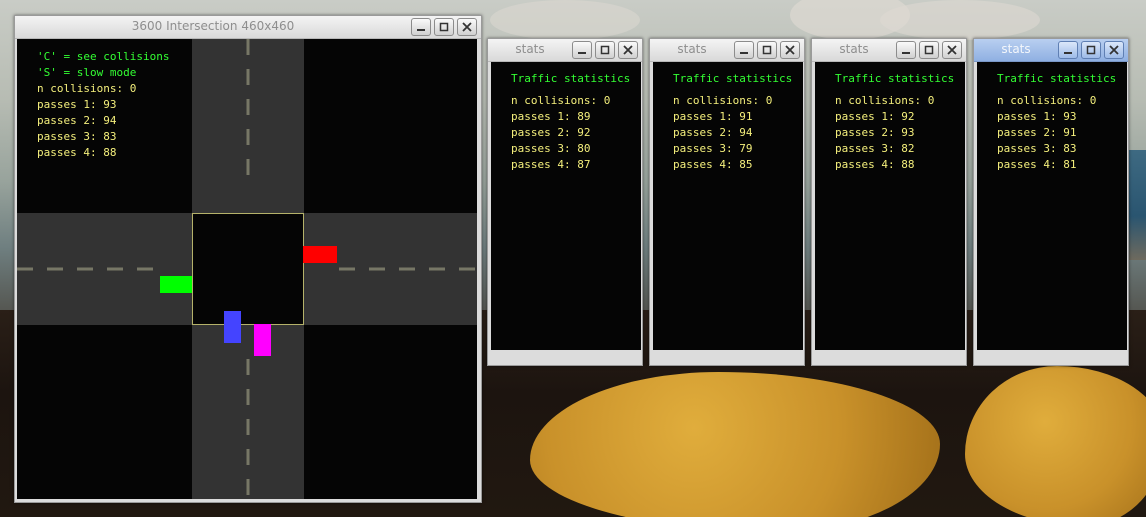 Image resolution: width=1146 pixels, height=517 pixels. I want to click on passes-2: passes 2: 91, so click(1037, 132).